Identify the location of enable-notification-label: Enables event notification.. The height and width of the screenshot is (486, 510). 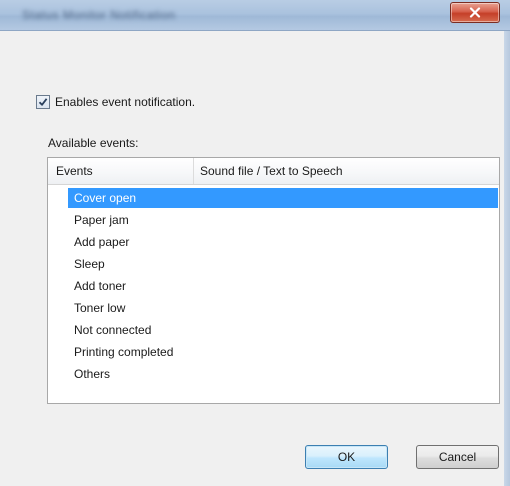
(125, 102).